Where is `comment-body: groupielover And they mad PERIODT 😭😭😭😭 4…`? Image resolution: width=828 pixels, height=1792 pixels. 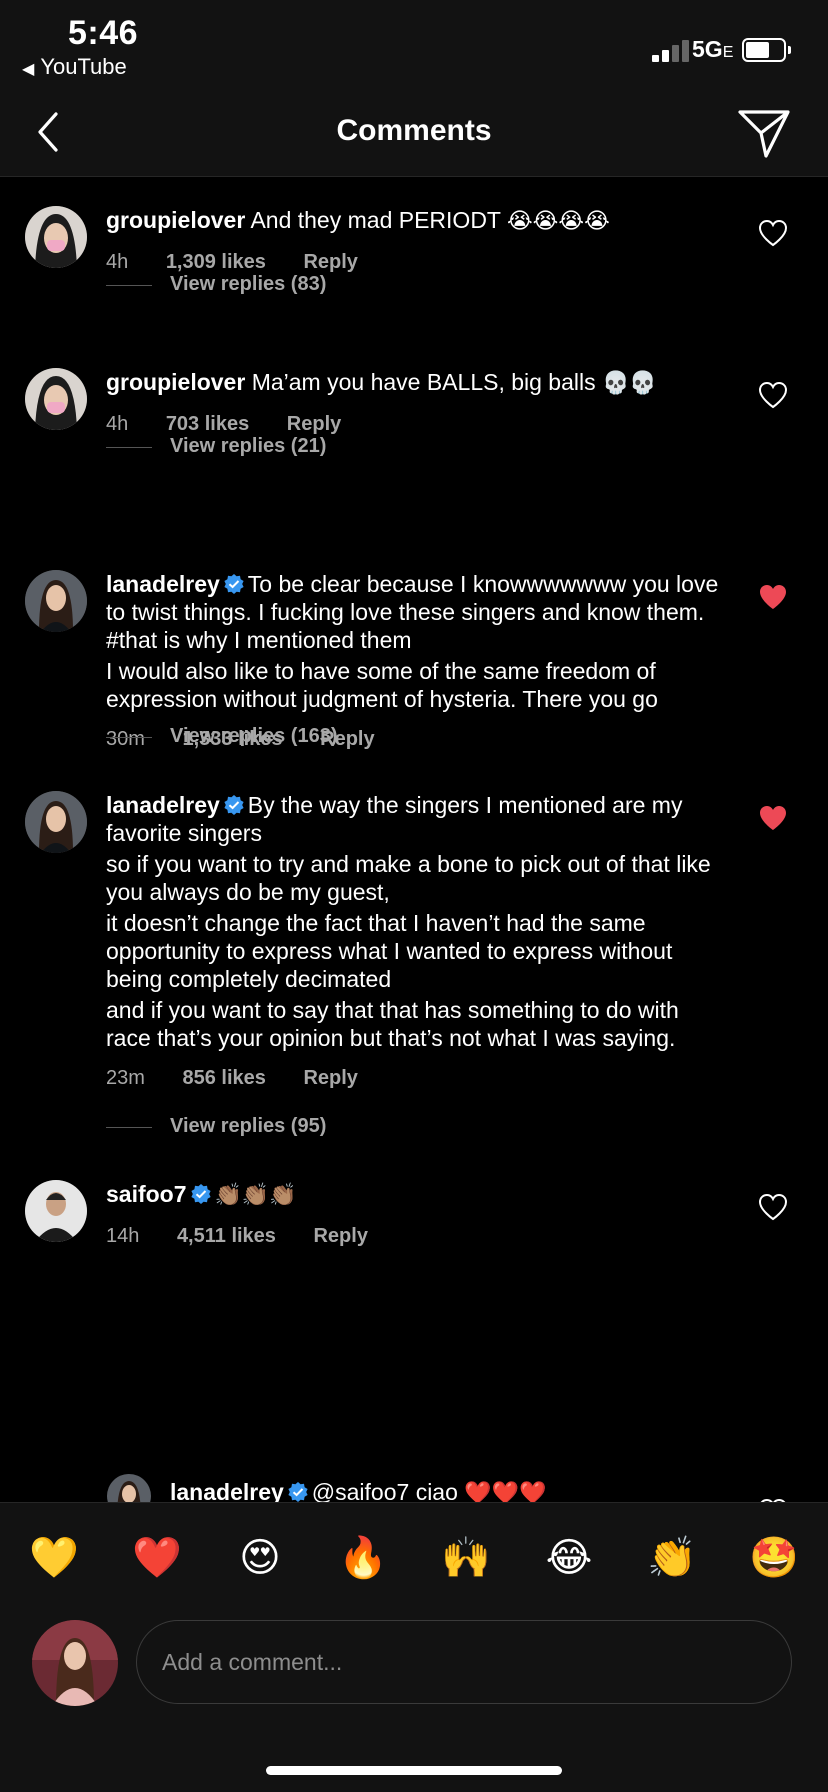
comment-body: groupielover And they mad PERIODT 😭😭😭😭 4… is located at coordinates (416, 241).